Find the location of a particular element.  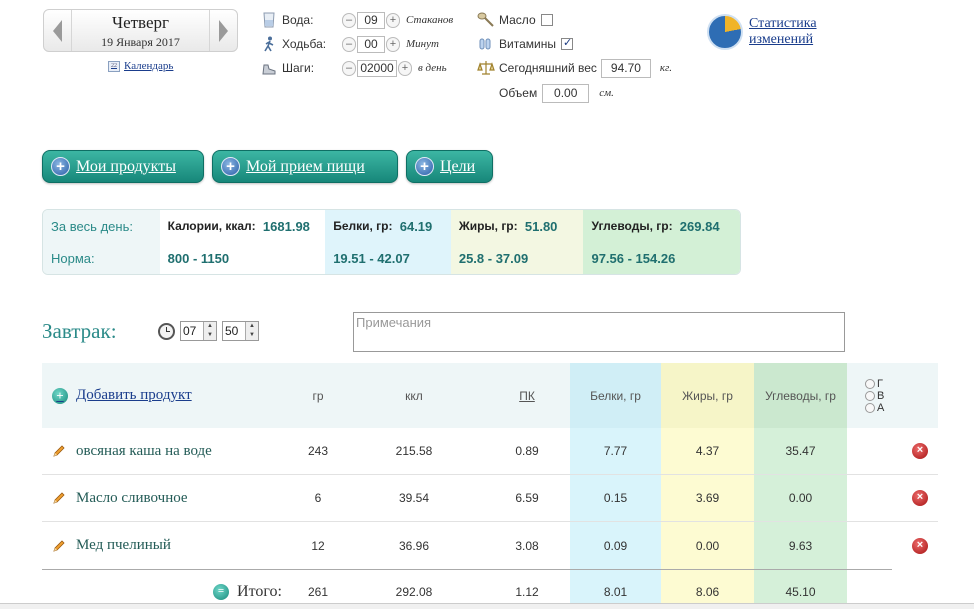

summary-carbs-cell: Углеводы, гр: 269.84 is located at coordinates (661, 226).